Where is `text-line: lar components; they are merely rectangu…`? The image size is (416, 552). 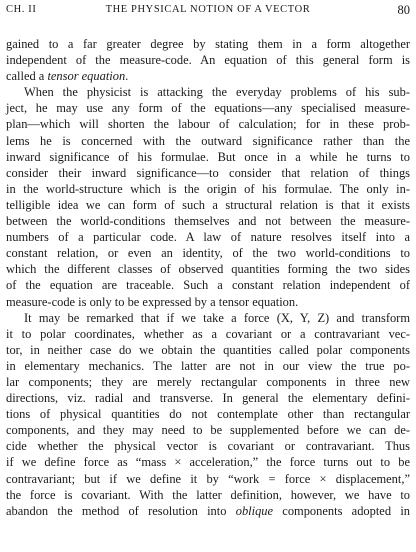 text-line: lar components; they are merely rectangu… is located at coordinates (208, 381).